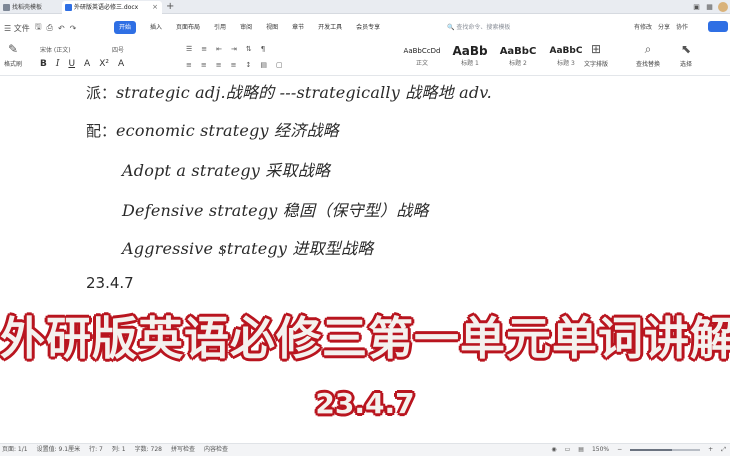  I want to click on zoom-level: 150%, so click(600, 450).